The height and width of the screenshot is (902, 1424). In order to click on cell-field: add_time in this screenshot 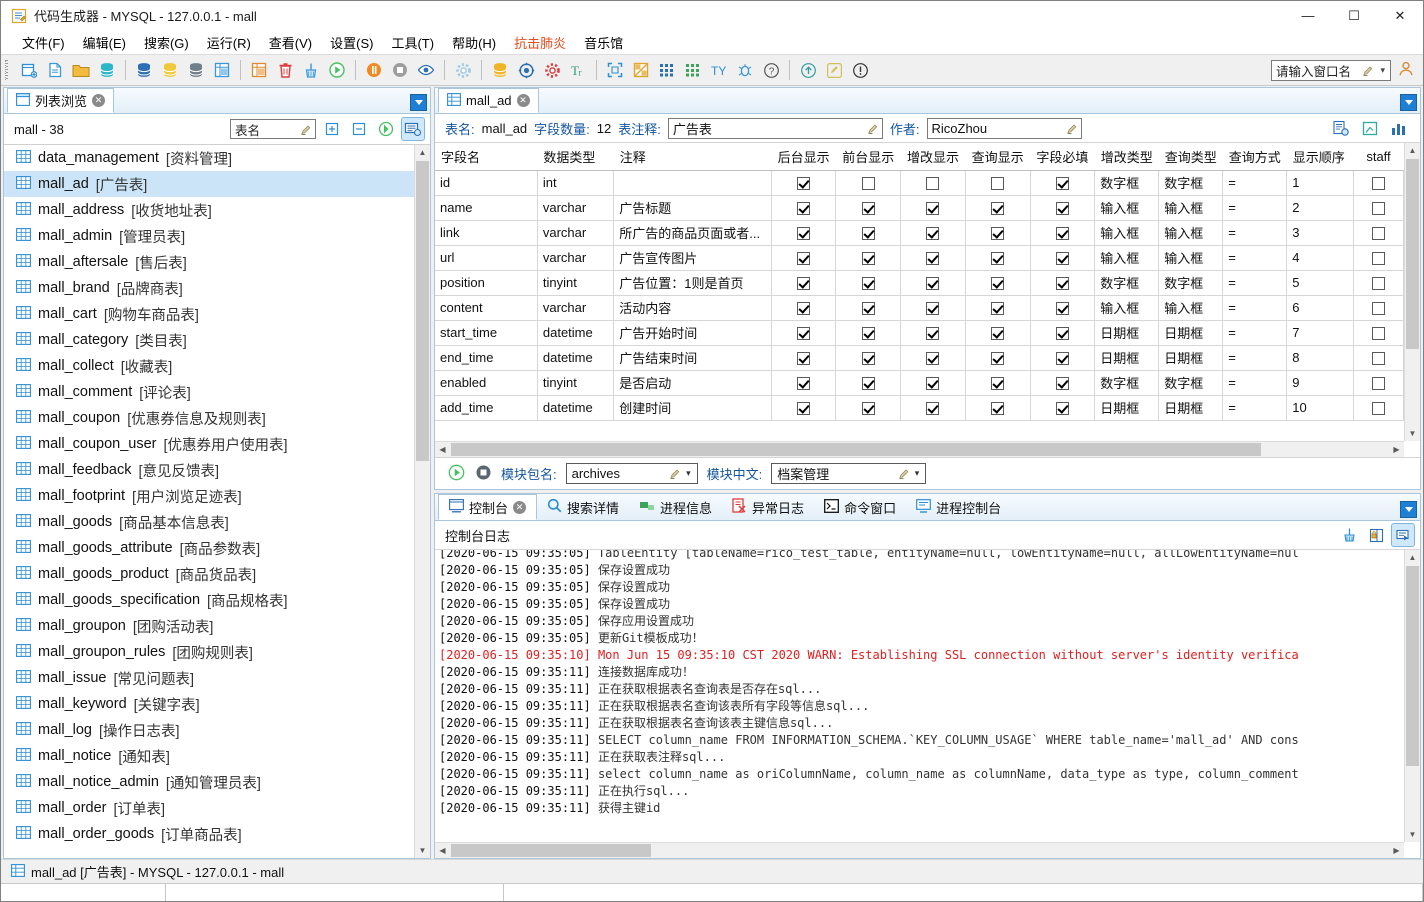, I will do `click(486, 408)`.